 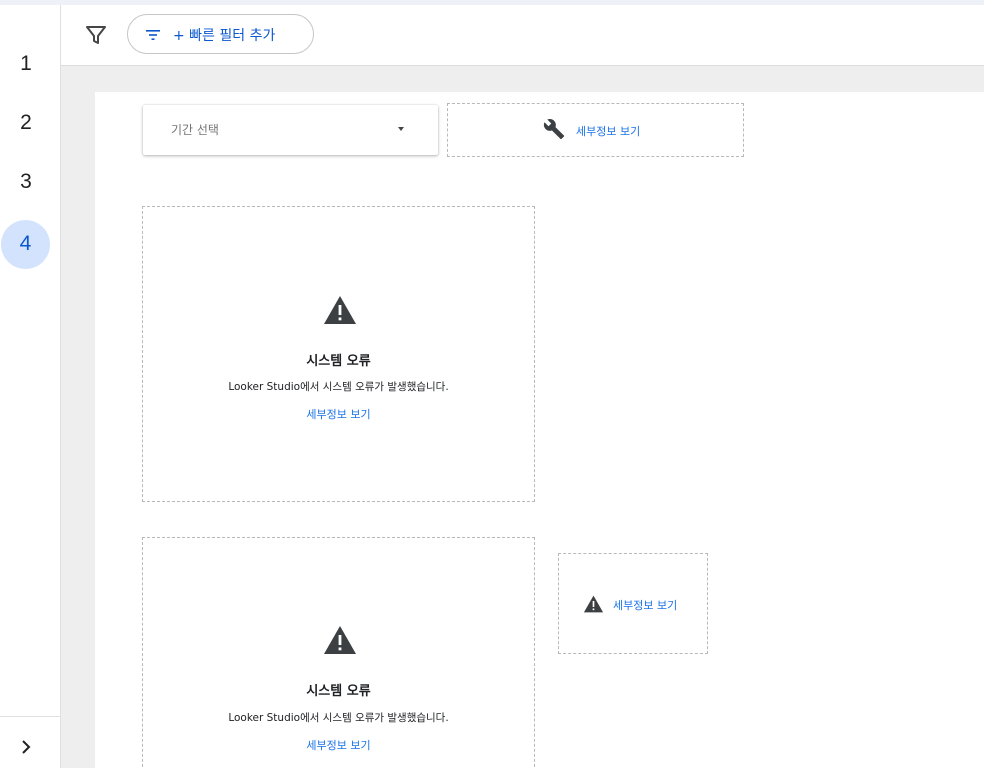 I want to click on chevron-right-icon, so click(x=26, y=747).